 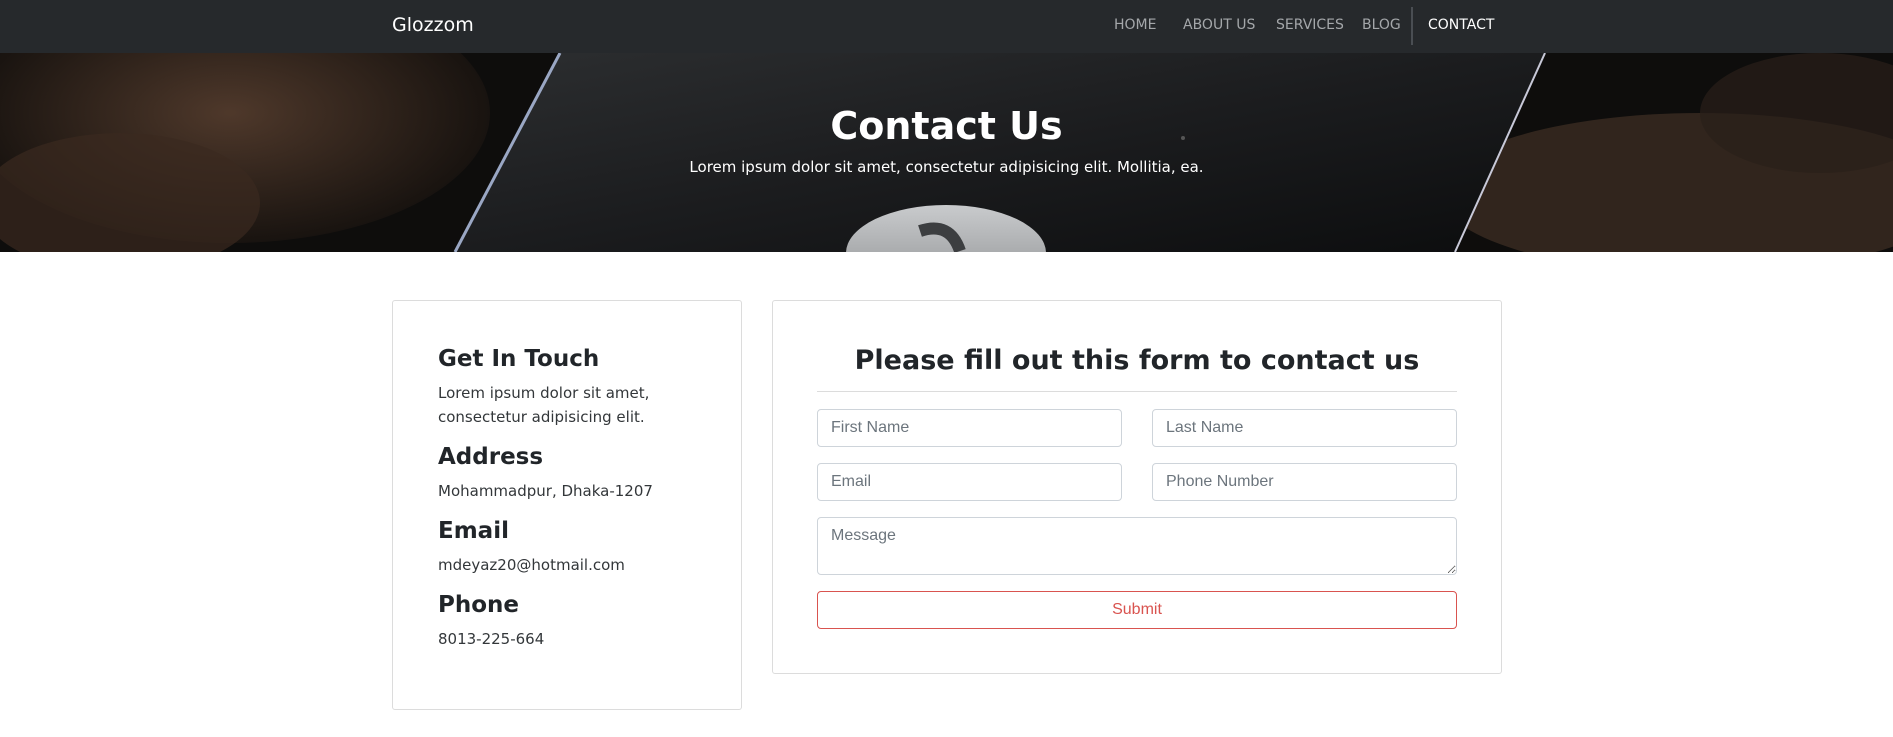 What do you see at coordinates (433, 25) in the screenshot?
I see `brand-logo: Glozzom` at bounding box center [433, 25].